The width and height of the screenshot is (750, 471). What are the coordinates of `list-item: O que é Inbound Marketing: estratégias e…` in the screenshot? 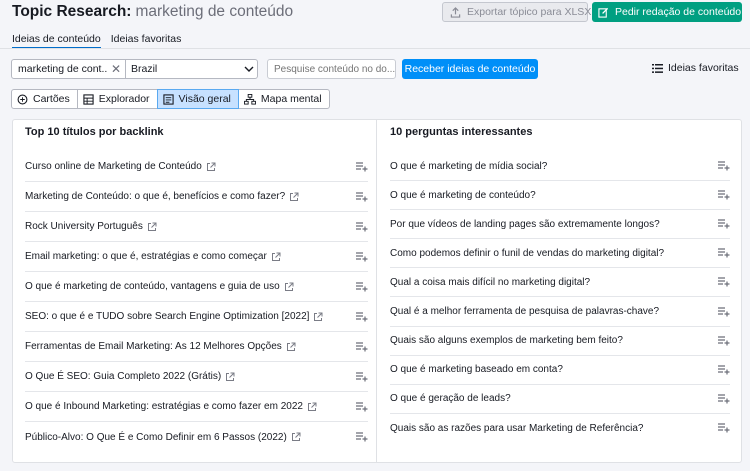 It's located at (196, 407).